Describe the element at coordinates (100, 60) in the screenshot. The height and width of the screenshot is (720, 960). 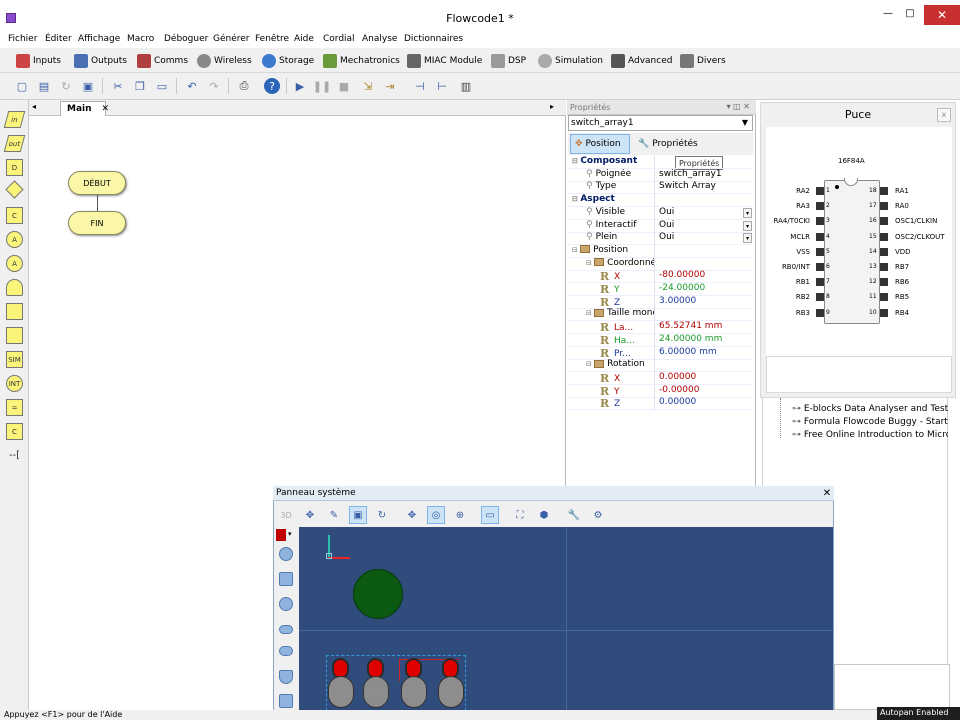
I see `outputs-button: Outputs` at that location.